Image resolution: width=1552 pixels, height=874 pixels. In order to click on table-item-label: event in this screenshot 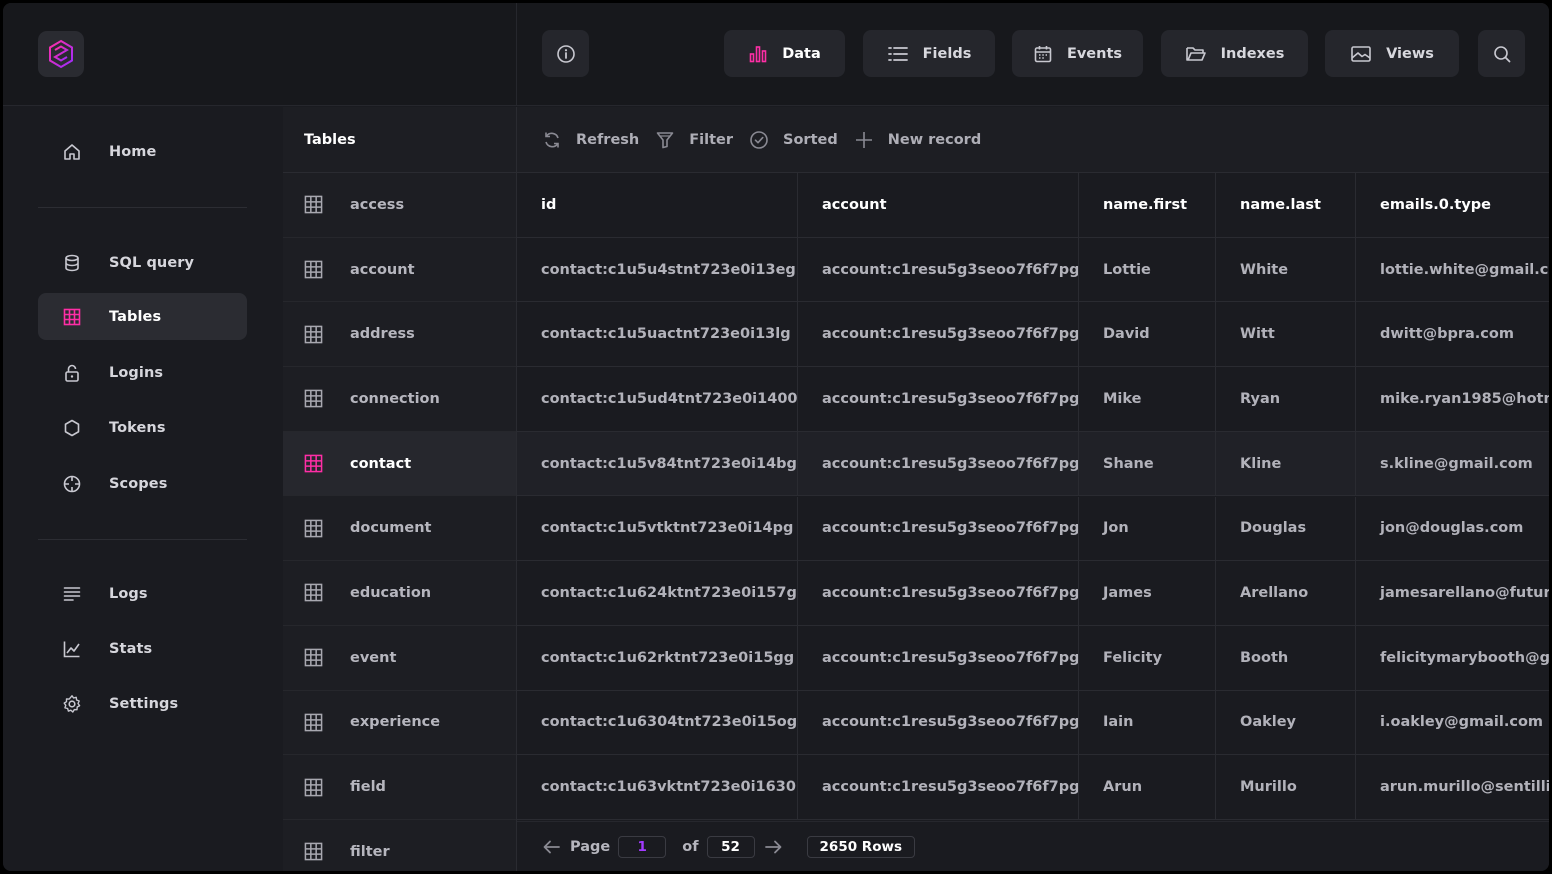, I will do `click(373, 657)`.